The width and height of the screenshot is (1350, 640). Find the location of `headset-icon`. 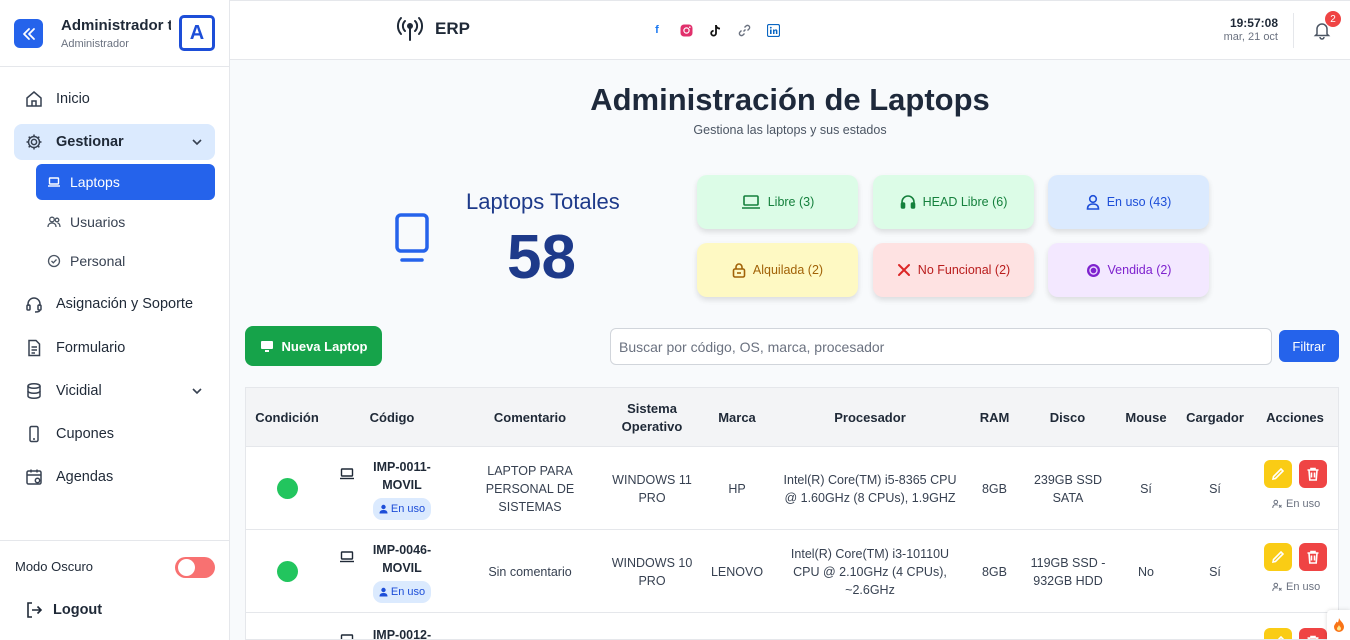

headset-icon is located at coordinates (34, 304).